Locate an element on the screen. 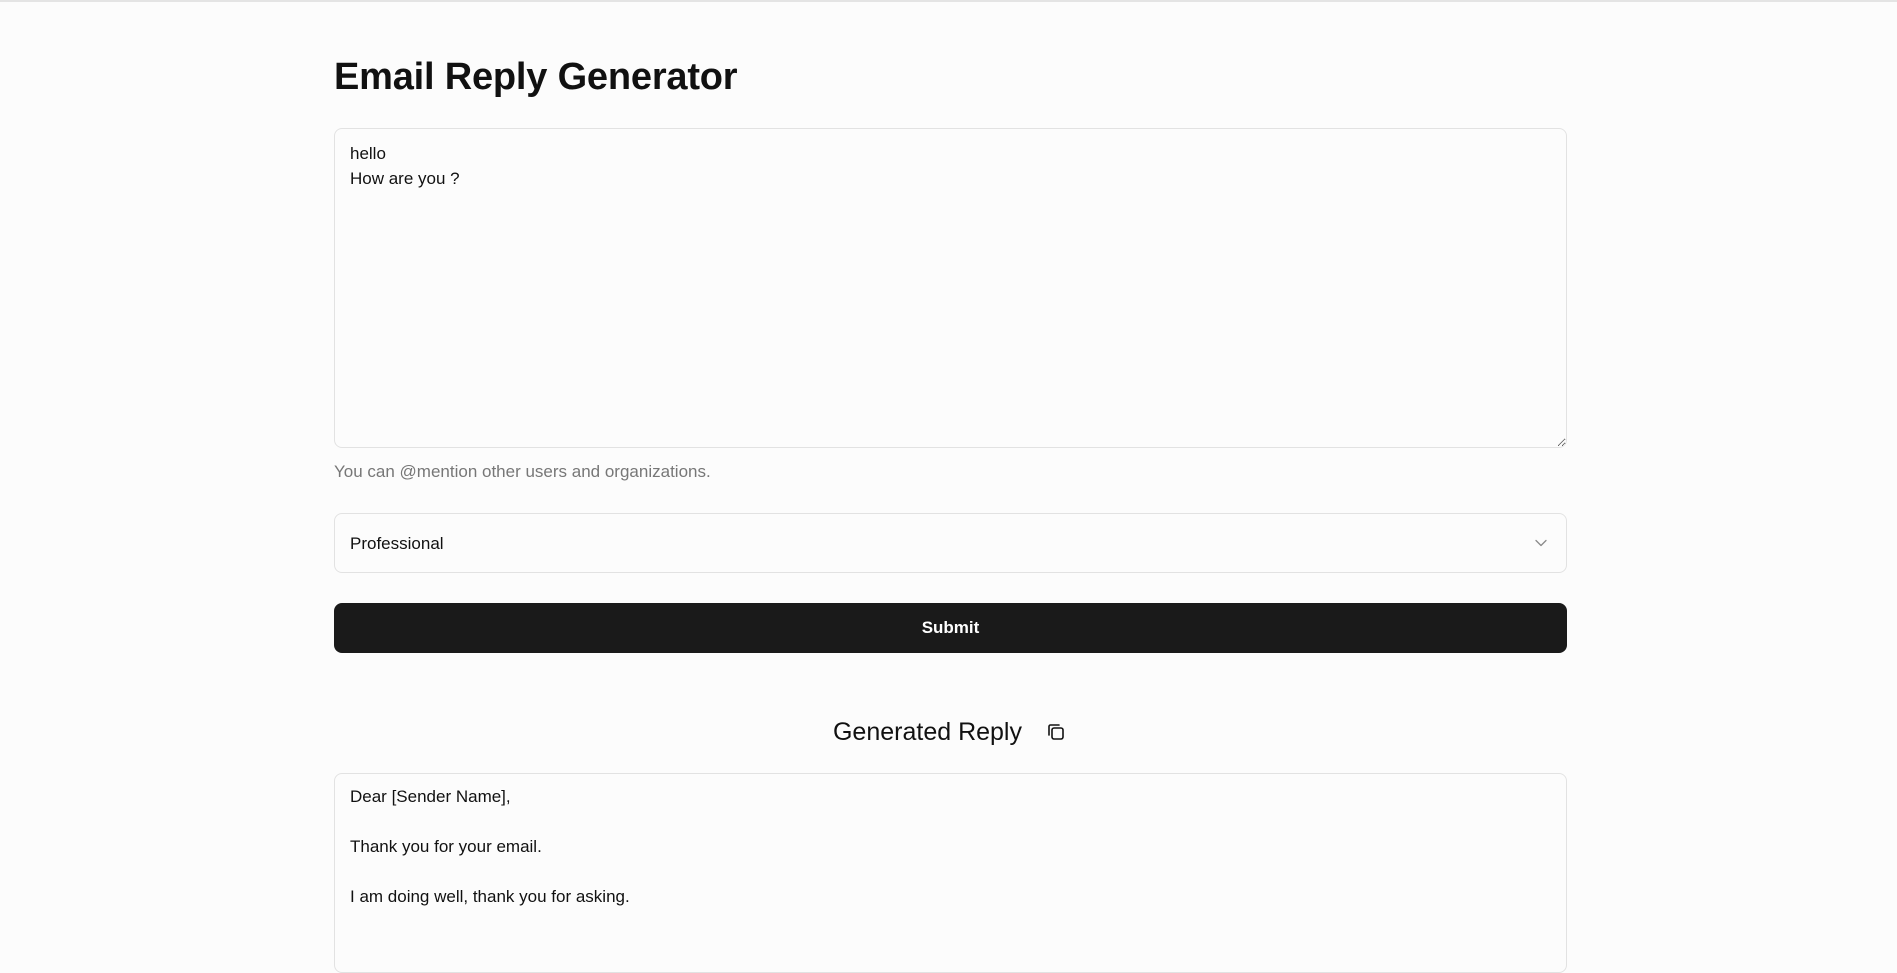 The image size is (1897, 973). tone-select-value: Professional is located at coordinates (397, 543).